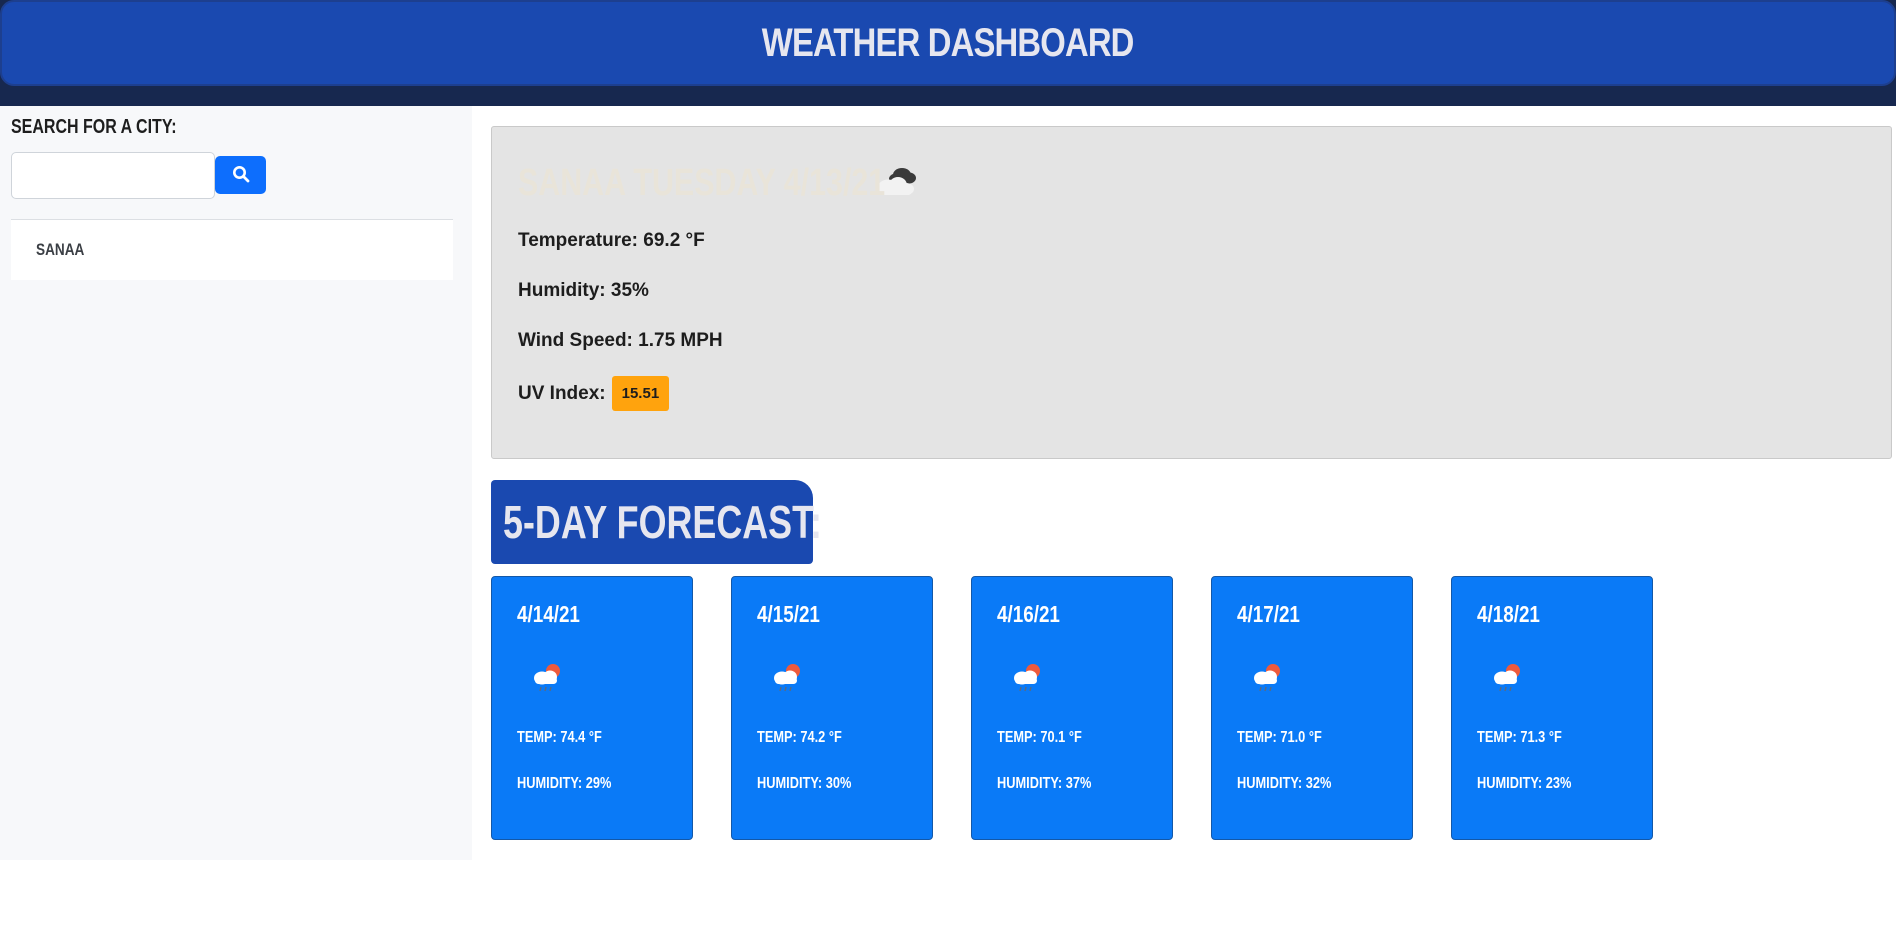 The width and height of the screenshot is (1896, 931). I want to click on forecast-humidity: Humidity: 29%, so click(564, 783).